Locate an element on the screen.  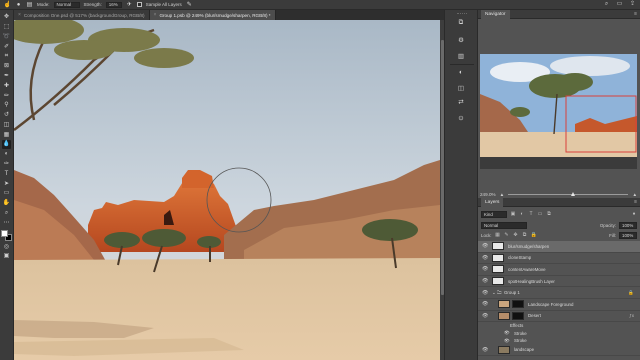
type-tool-icon: T is located at coordinates (6, 174).